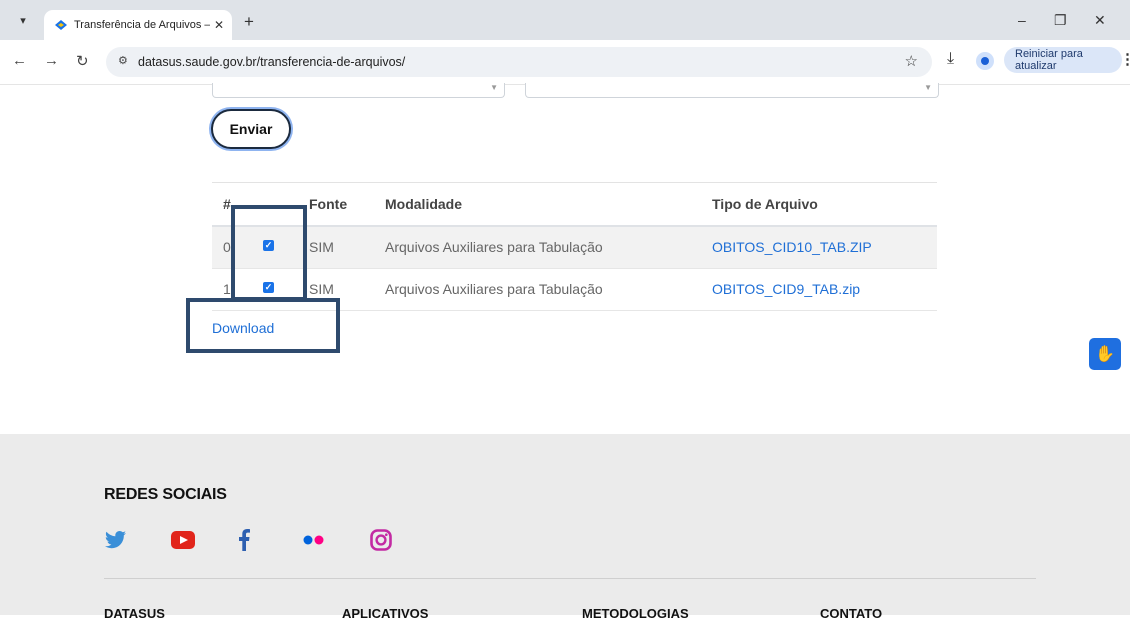 The width and height of the screenshot is (1130, 621). Describe the element at coordinates (82, 61) in the screenshot. I see `reload-icon: ↻` at that location.